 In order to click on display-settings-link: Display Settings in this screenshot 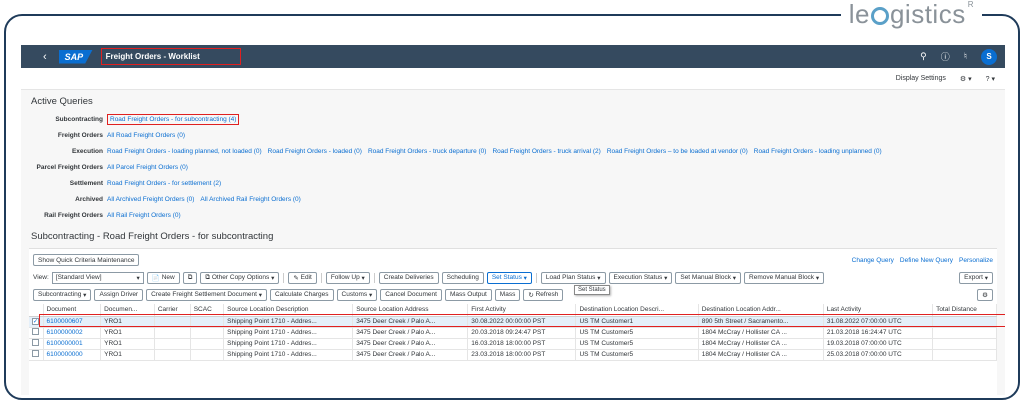, I will do `click(921, 78)`.